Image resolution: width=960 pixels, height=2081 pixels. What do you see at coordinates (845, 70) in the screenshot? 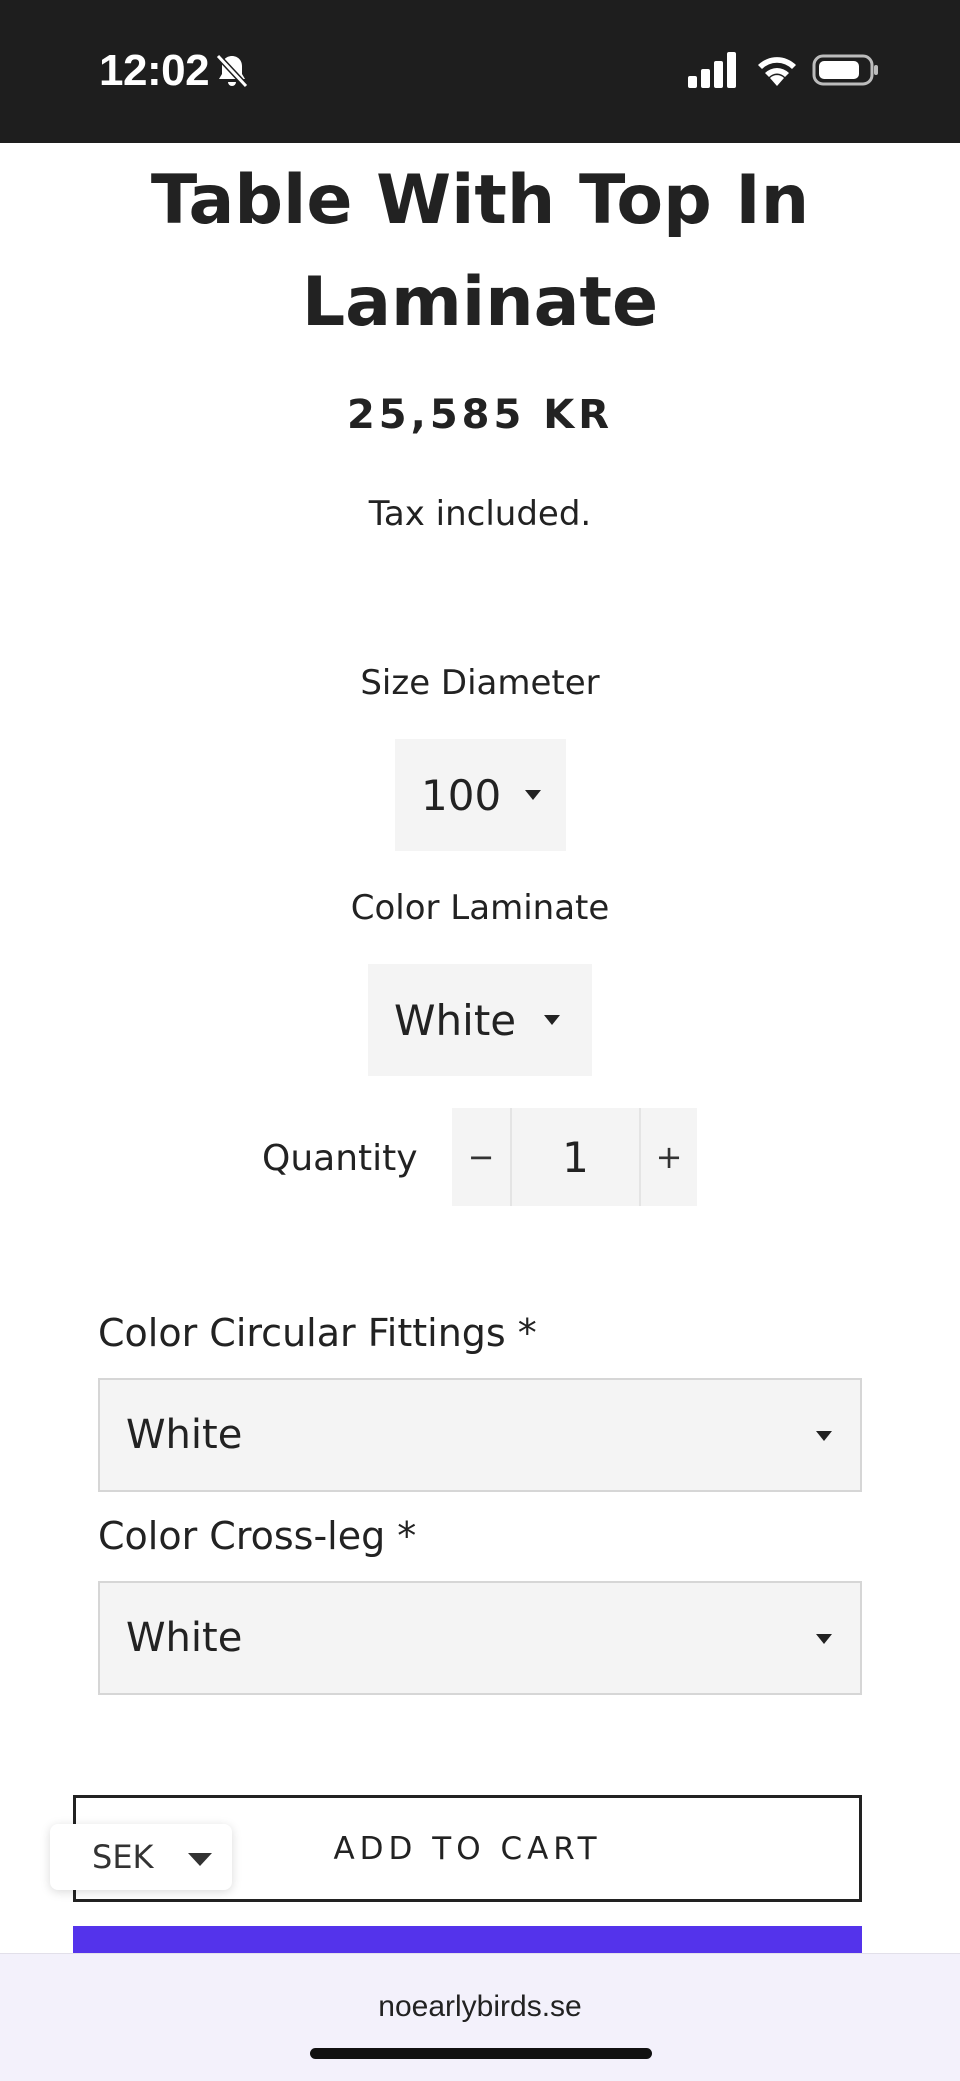
I see `battery-icon` at bounding box center [845, 70].